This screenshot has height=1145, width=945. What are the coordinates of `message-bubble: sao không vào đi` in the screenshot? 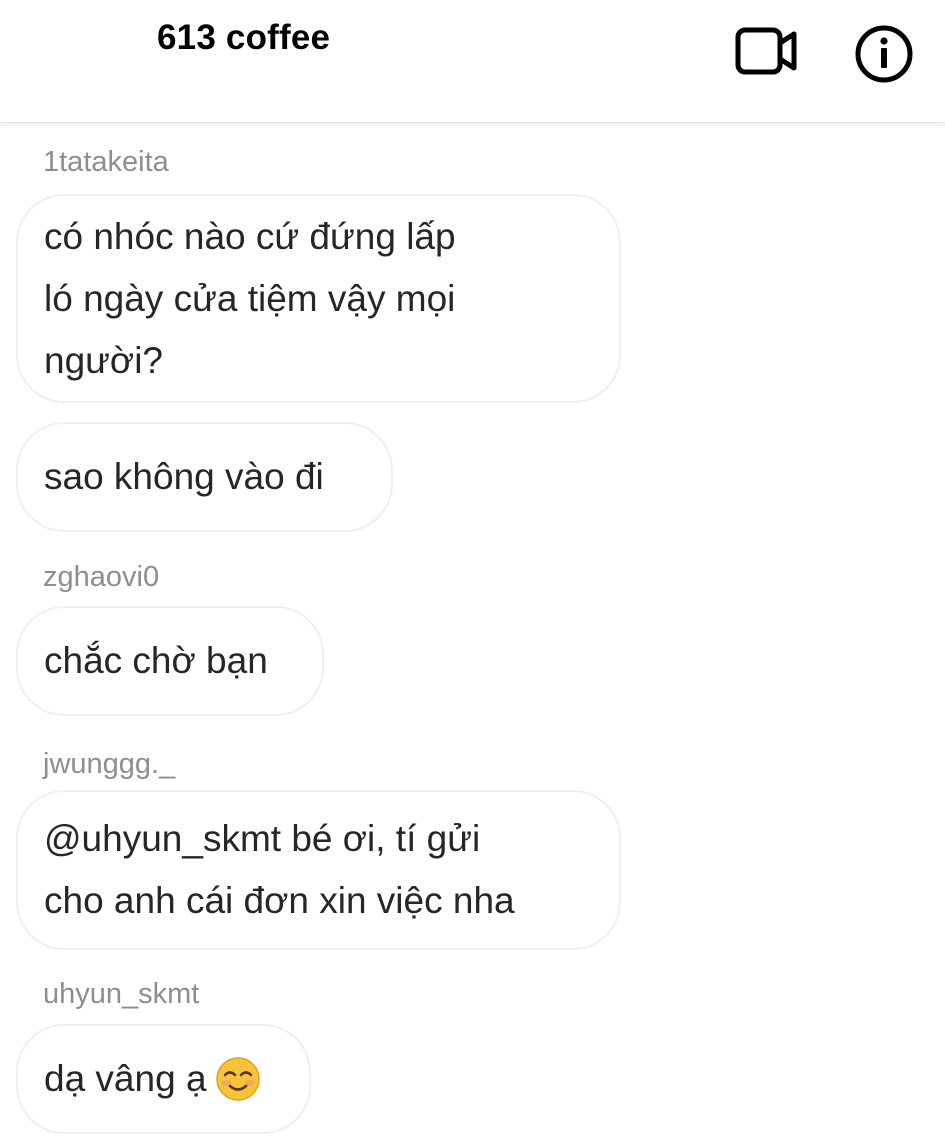 It's located at (204, 477).